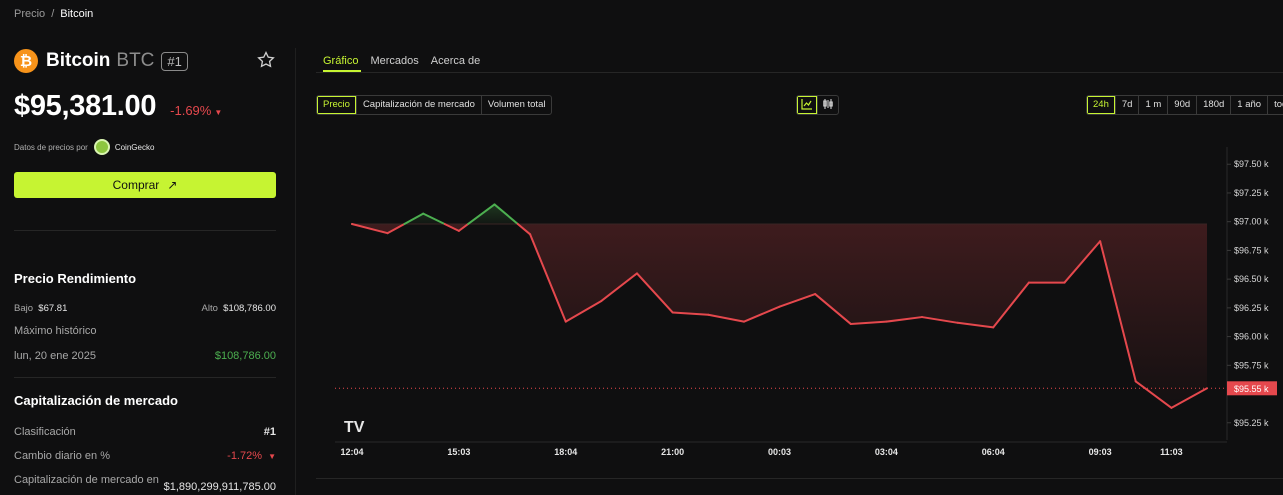 This screenshot has height=495, width=1283. Describe the element at coordinates (354, 427) in the screenshot. I see `tradingview-watermark: TV` at that location.